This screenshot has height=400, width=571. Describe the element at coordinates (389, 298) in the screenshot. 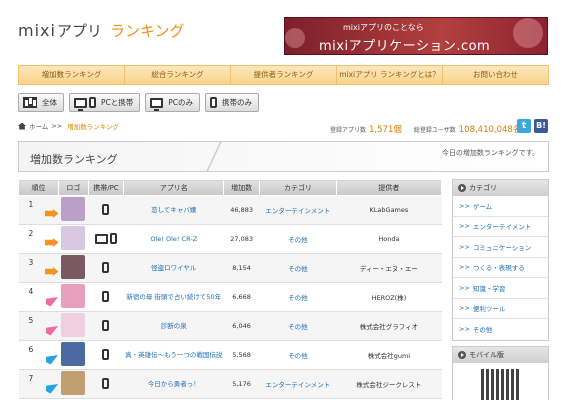

I see `provider-name: HEROZ(株)` at that location.